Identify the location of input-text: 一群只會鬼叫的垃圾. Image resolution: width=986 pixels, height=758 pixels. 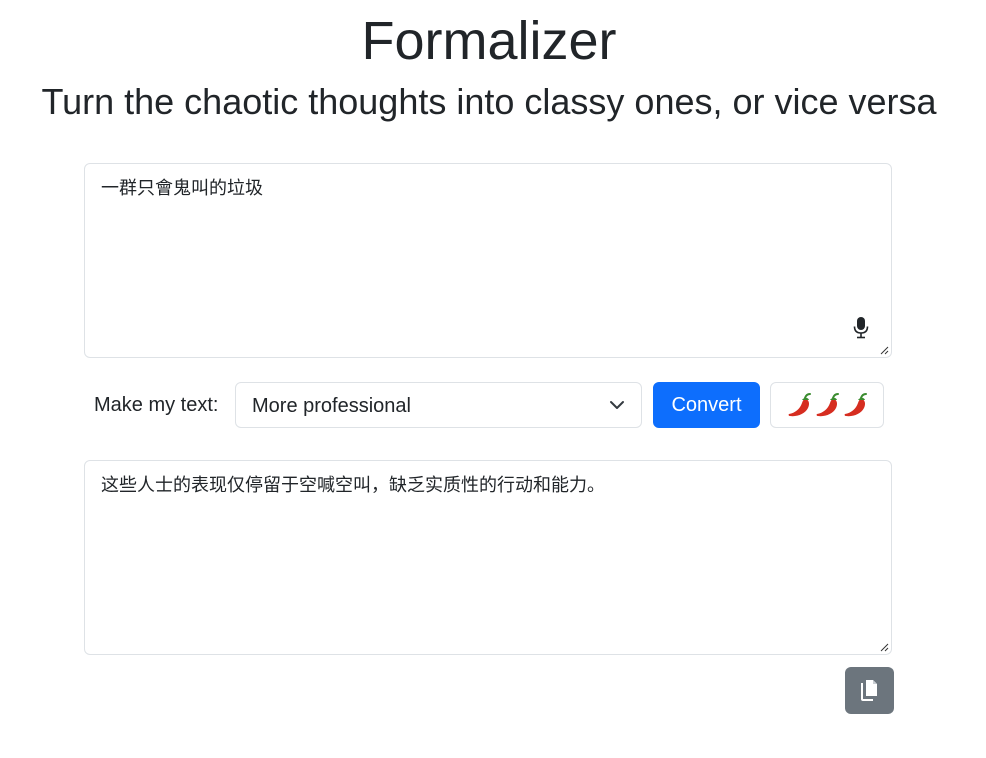
(488, 189).